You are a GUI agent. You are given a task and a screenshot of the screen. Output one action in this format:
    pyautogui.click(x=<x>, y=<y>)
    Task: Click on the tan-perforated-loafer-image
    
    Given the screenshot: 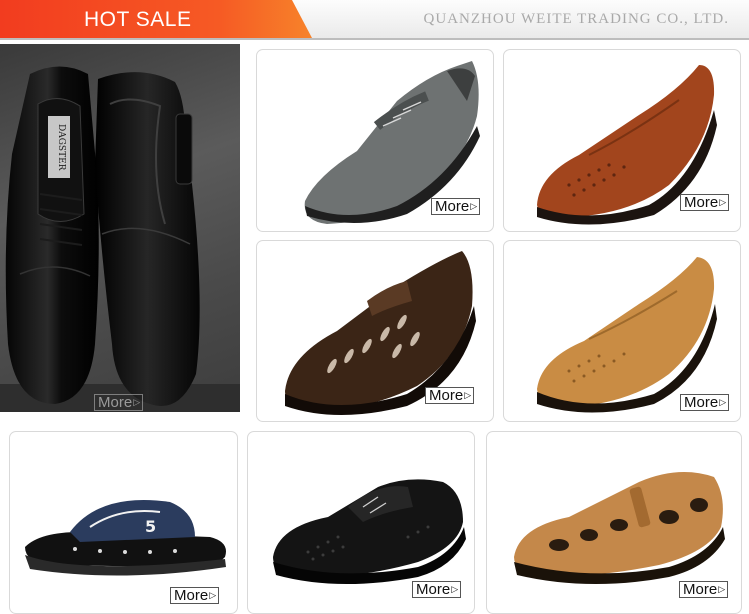 What is the action you would take?
    pyautogui.click(x=627, y=335)
    